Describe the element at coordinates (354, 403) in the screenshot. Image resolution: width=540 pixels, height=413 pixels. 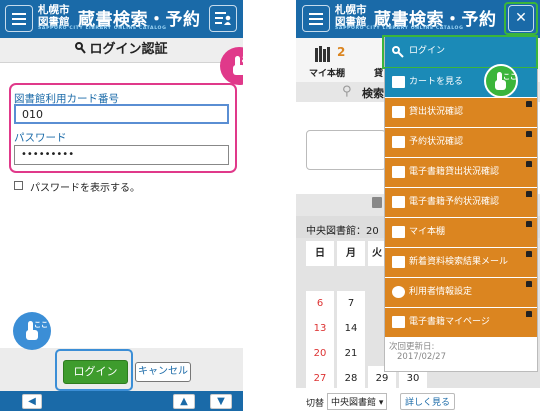
I see `branch-select-value: 中央図書館` at that location.